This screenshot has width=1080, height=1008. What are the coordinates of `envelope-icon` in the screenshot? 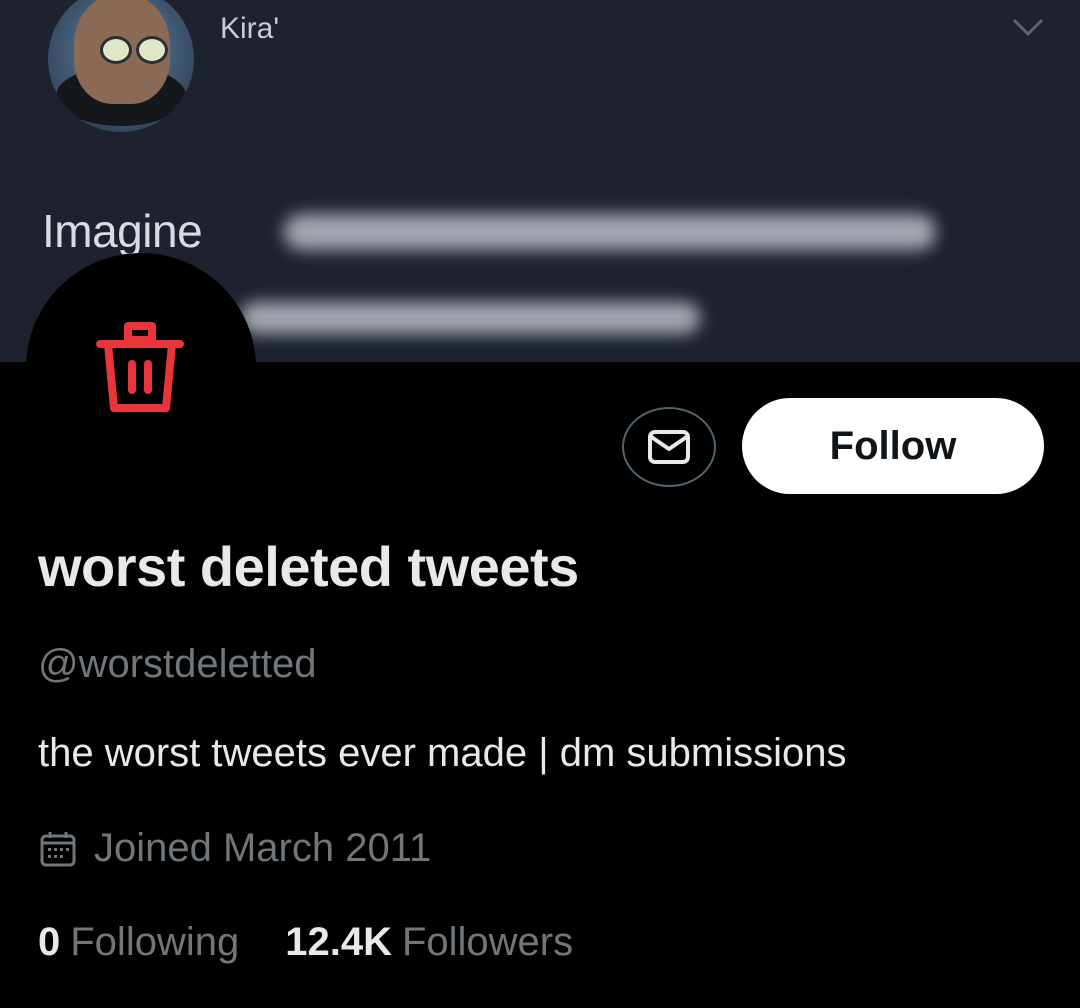 It's located at (669, 447).